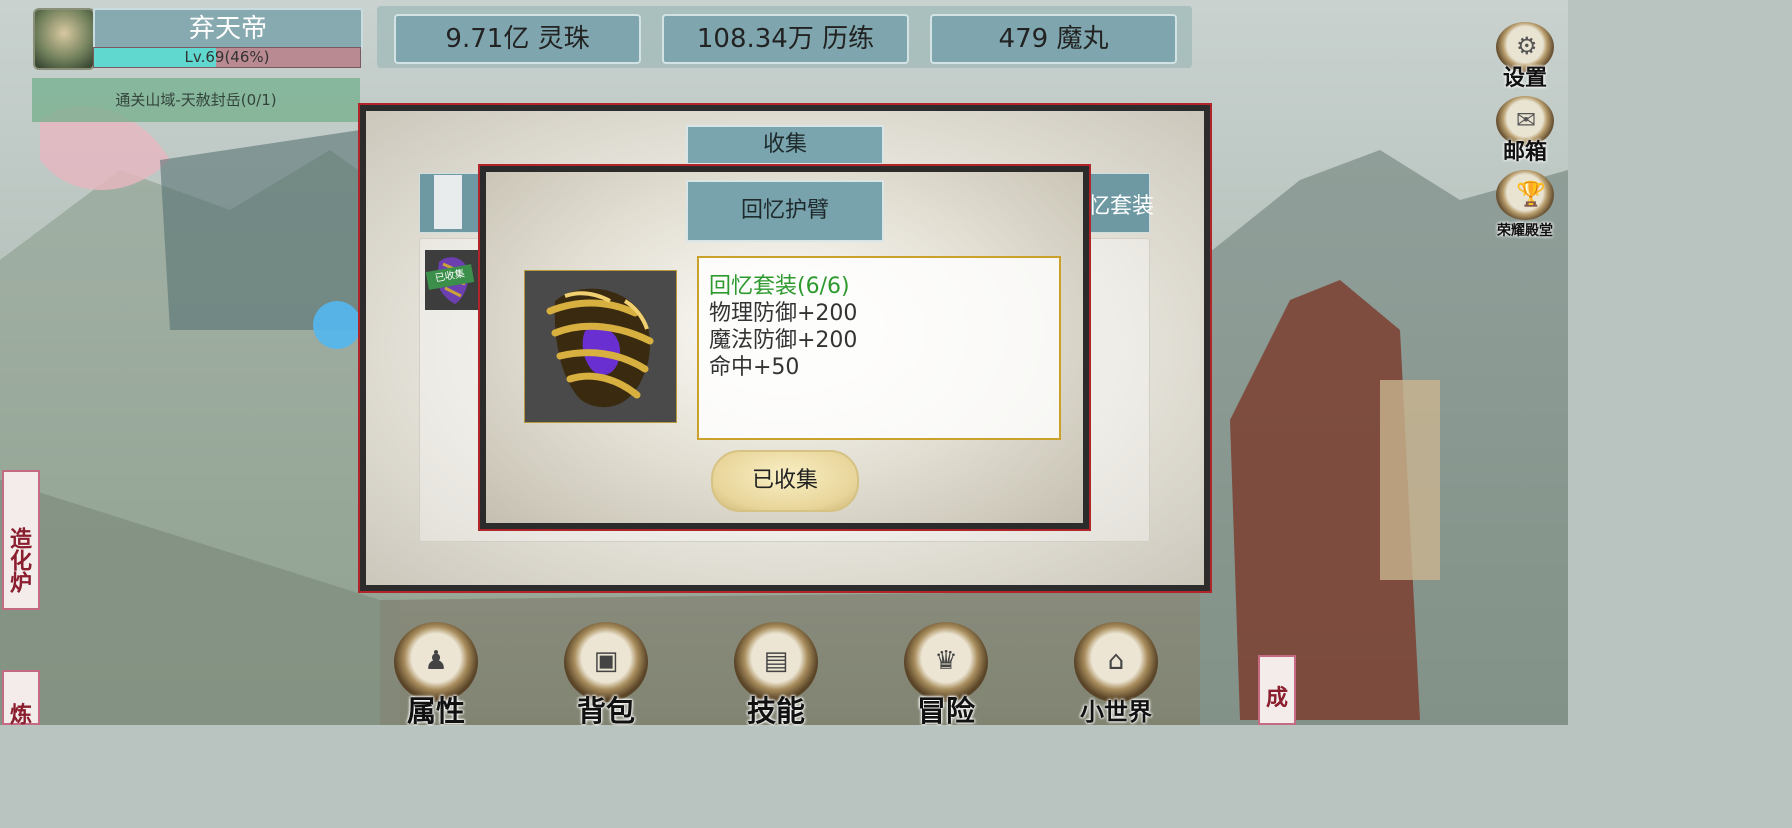 The width and height of the screenshot is (1792, 828). Describe the element at coordinates (754, 367) in the screenshot. I see `stat-accuracy: 命中+50` at that location.